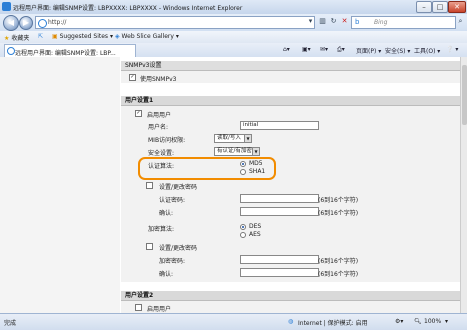  I want to click on security-value: 有认证/有加密, so click(234, 151).